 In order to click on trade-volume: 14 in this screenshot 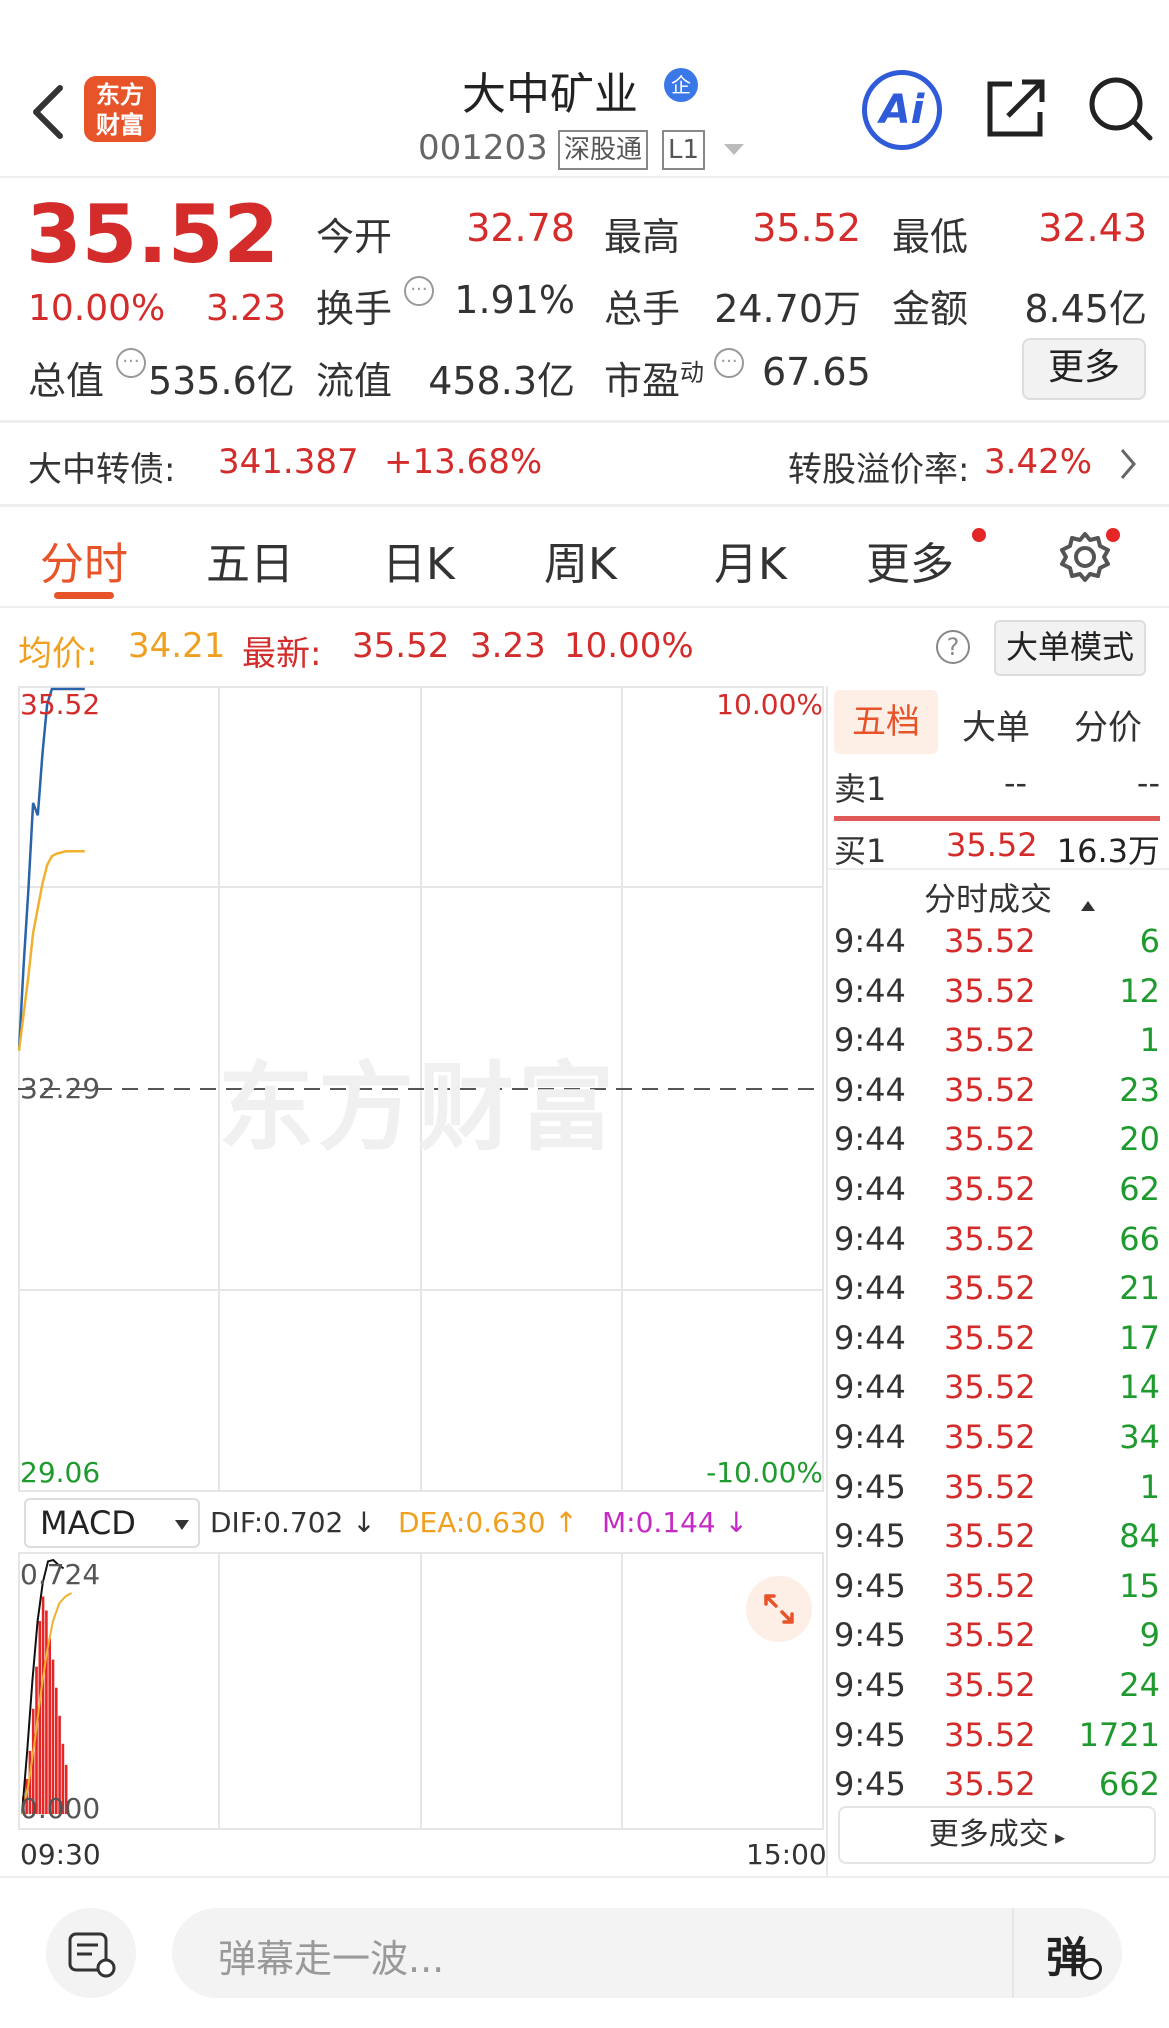, I will do `click(1139, 1387)`.